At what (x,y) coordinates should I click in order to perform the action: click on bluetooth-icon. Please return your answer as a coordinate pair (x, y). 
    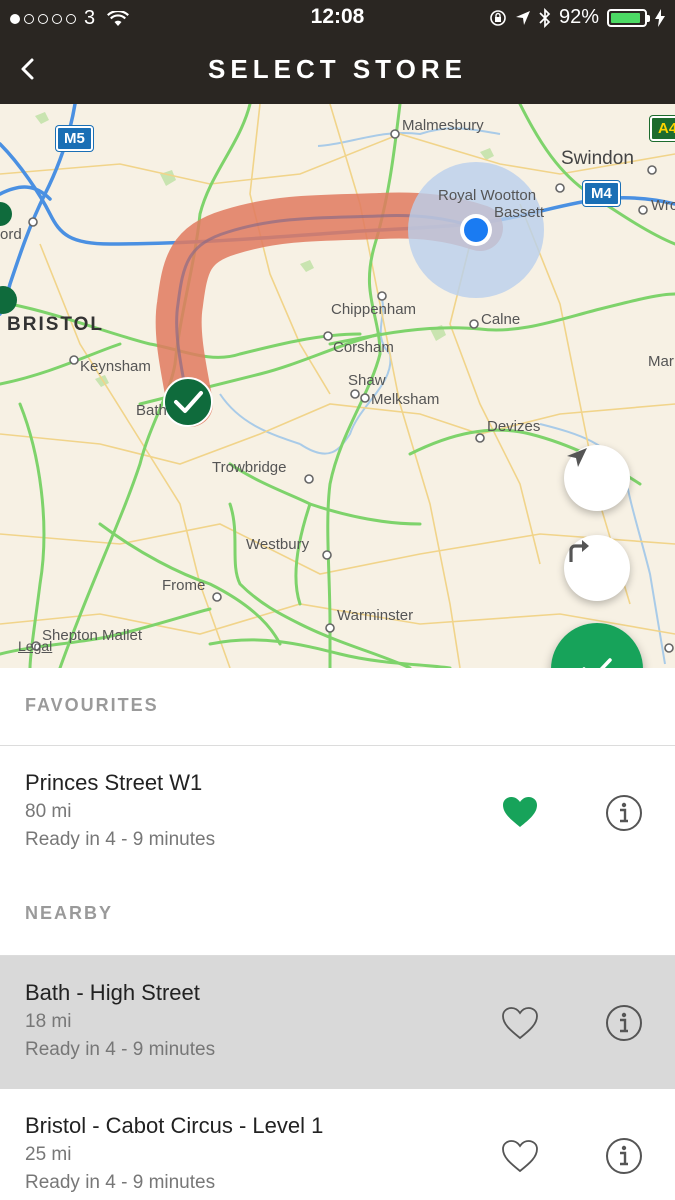
    Looking at the image, I should click on (545, 17).